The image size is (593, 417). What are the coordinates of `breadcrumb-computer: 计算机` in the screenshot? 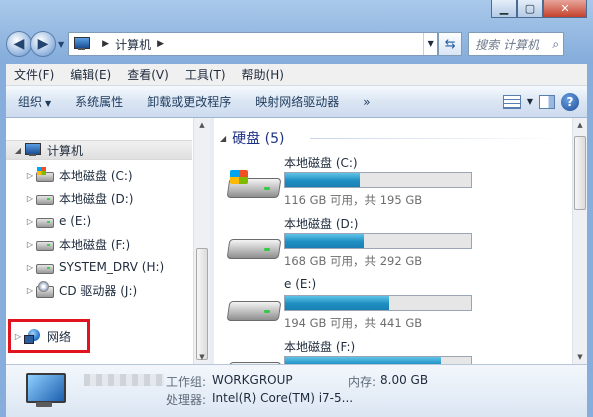 It's located at (133, 44).